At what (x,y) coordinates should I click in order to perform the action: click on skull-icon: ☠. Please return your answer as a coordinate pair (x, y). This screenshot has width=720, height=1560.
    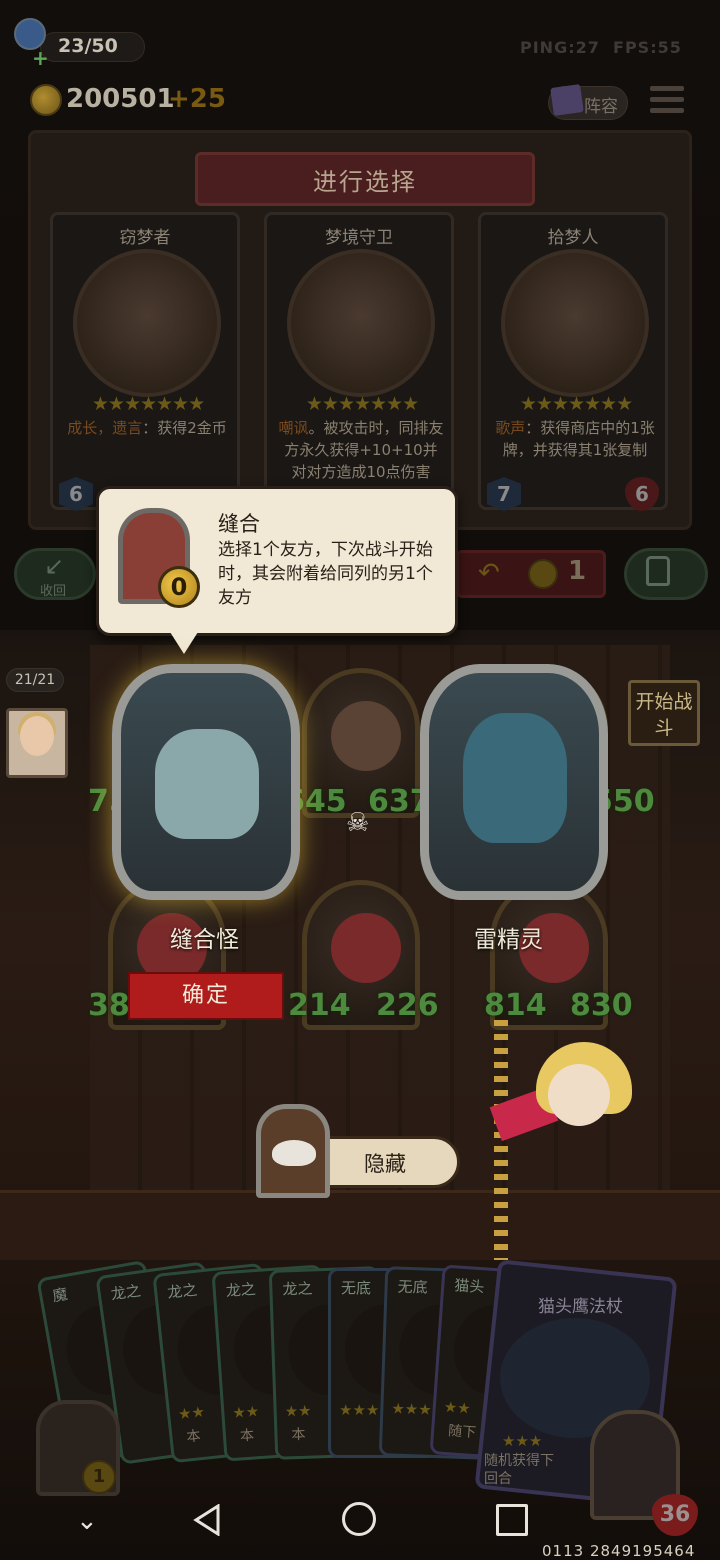
    Looking at the image, I should click on (358, 823).